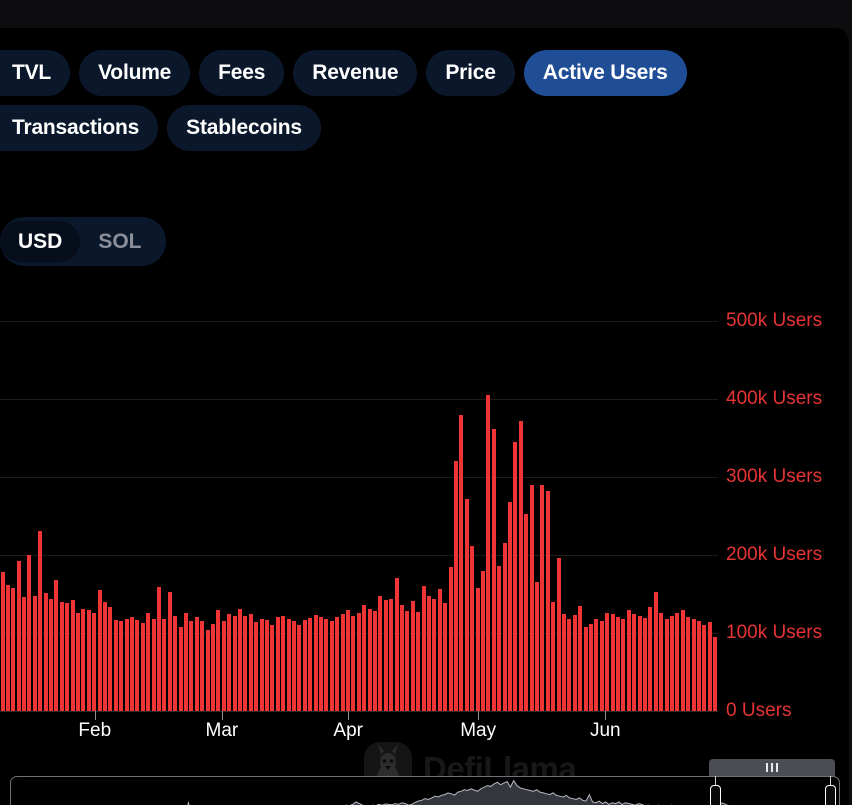 The height and width of the screenshot is (805, 852). Describe the element at coordinates (40, 241) in the screenshot. I see `unit-option-usd: USD` at that location.